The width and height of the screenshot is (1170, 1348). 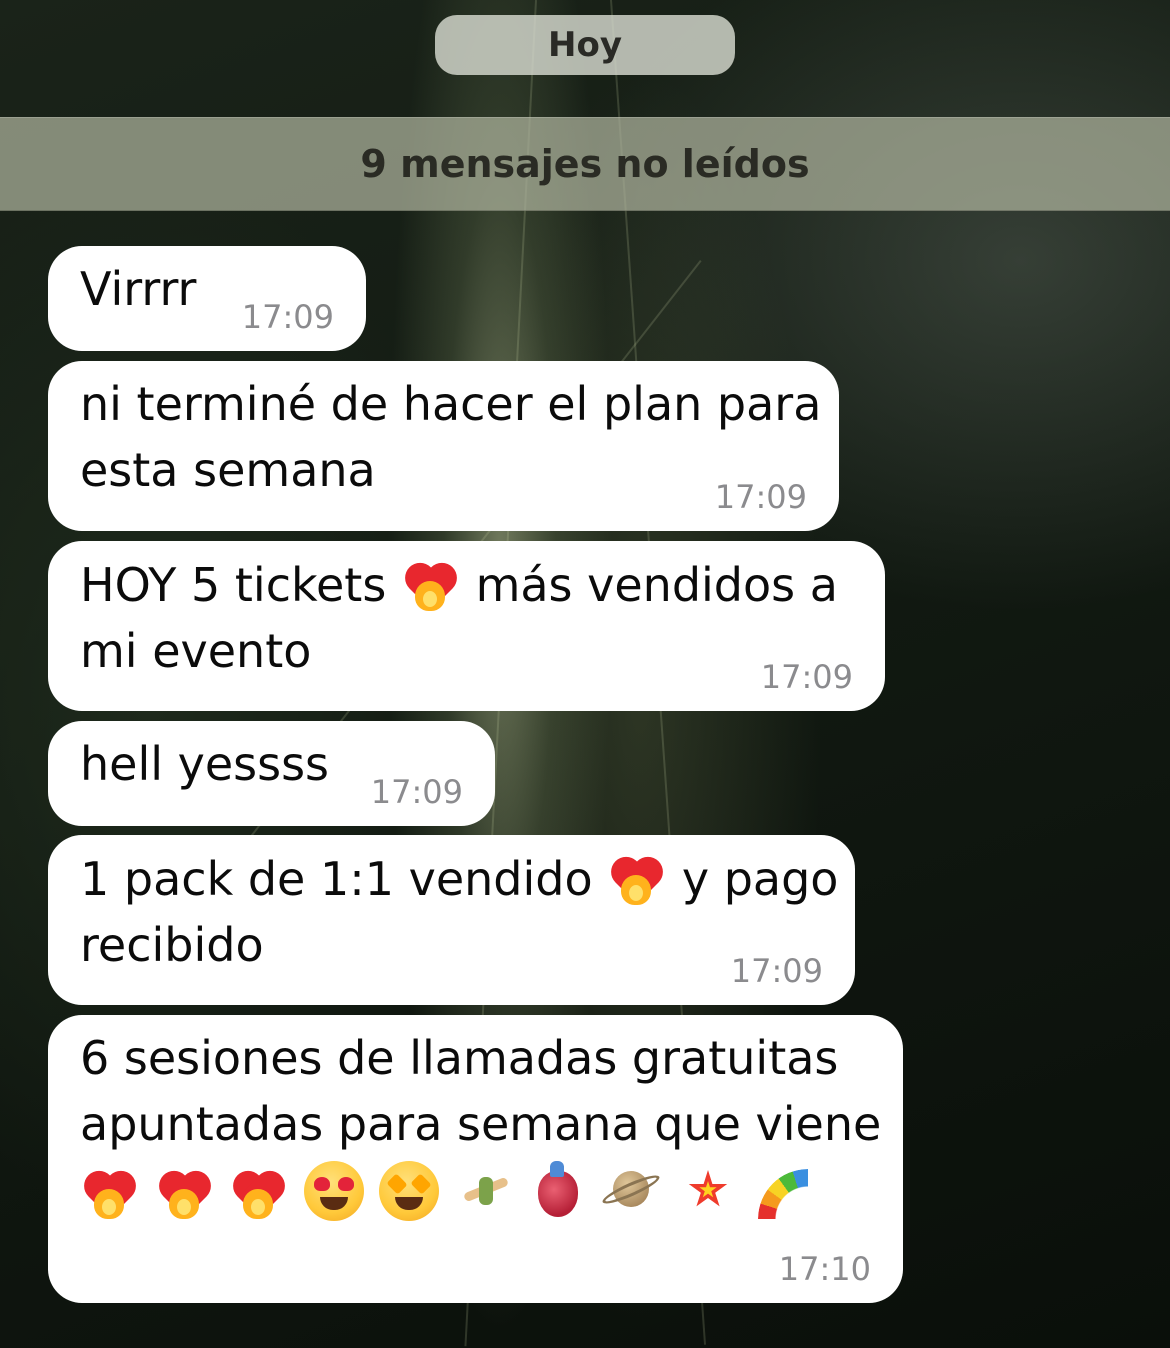 What do you see at coordinates (466, 584) in the screenshot?
I see `message-text: HOY 5 tickets más vendidos a` at bounding box center [466, 584].